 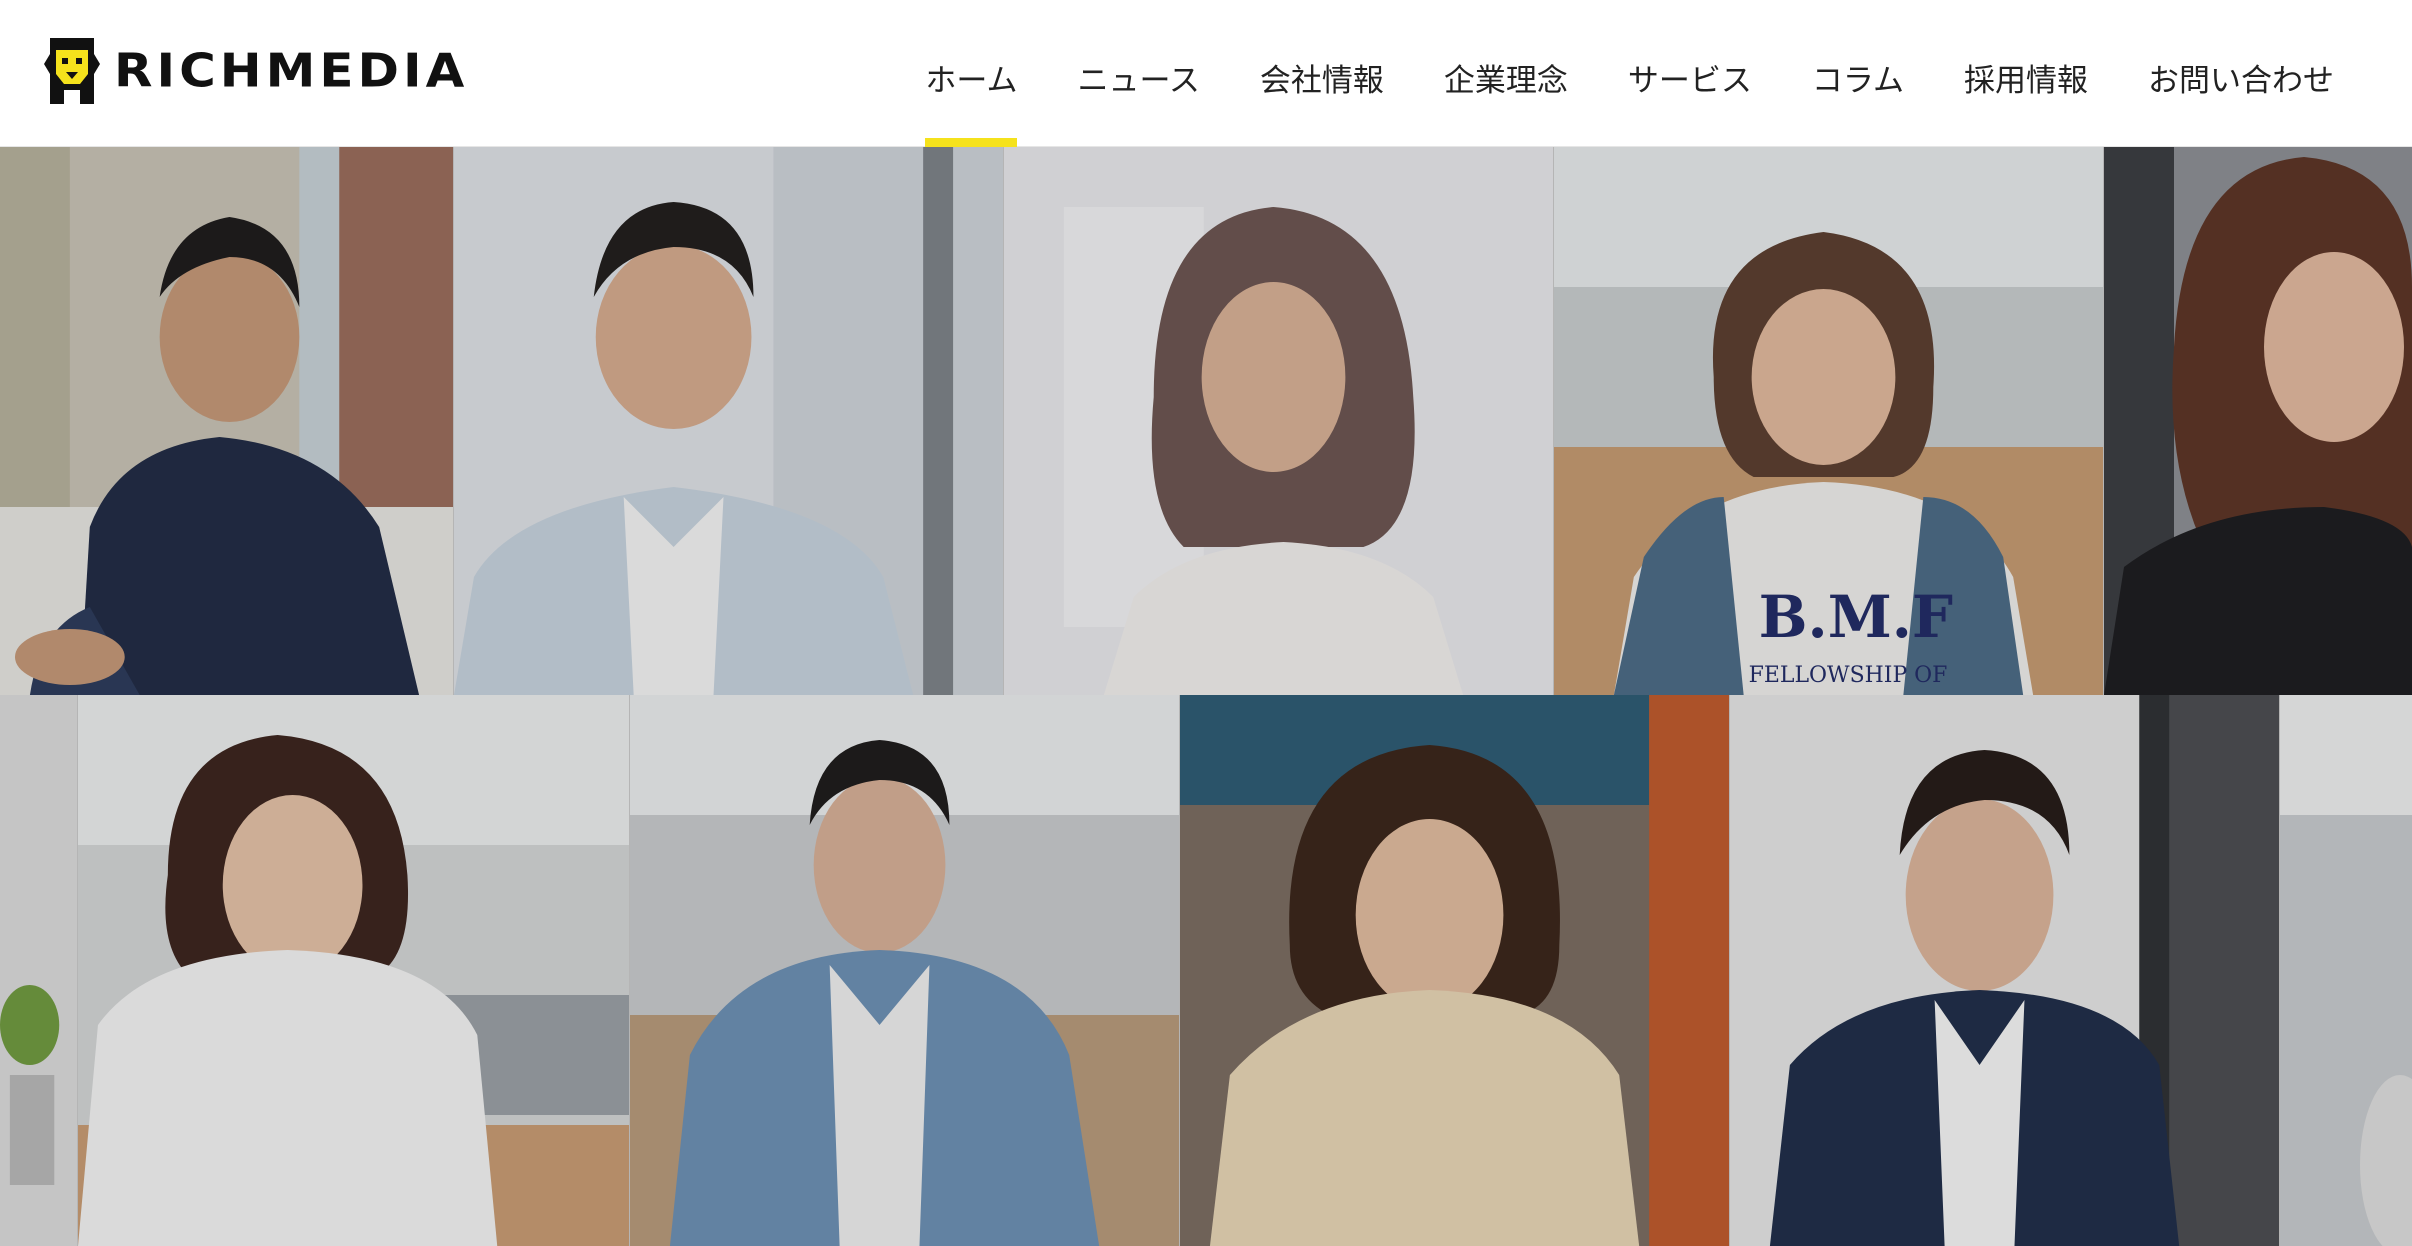 I want to click on plant-photo-edge, so click(x=39, y=970).